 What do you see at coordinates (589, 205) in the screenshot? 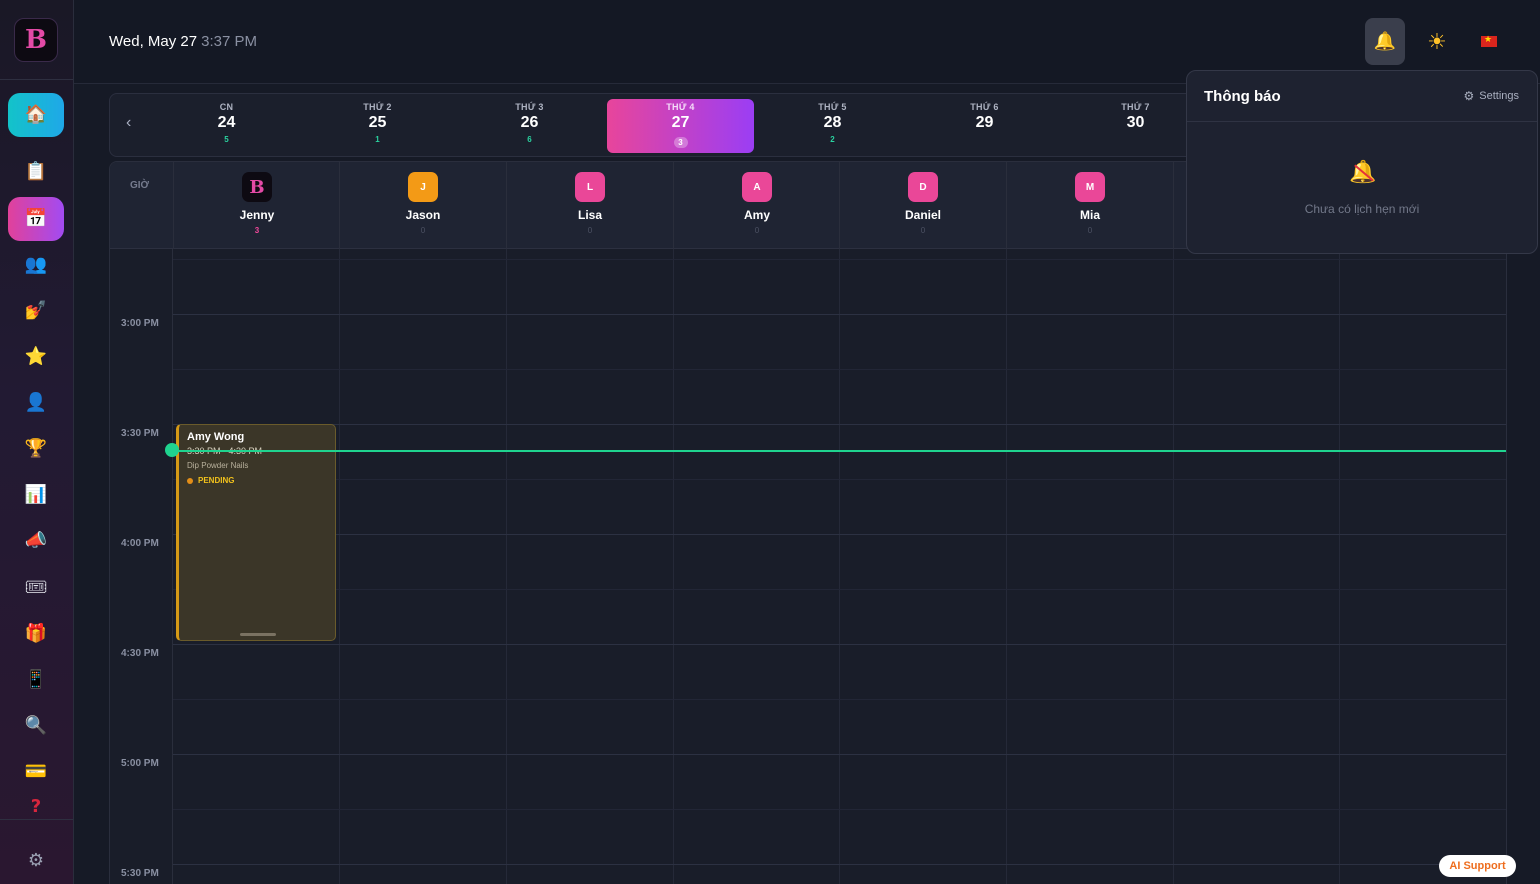
I see `staff-column-header: L Lisa 0` at bounding box center [589, 205].